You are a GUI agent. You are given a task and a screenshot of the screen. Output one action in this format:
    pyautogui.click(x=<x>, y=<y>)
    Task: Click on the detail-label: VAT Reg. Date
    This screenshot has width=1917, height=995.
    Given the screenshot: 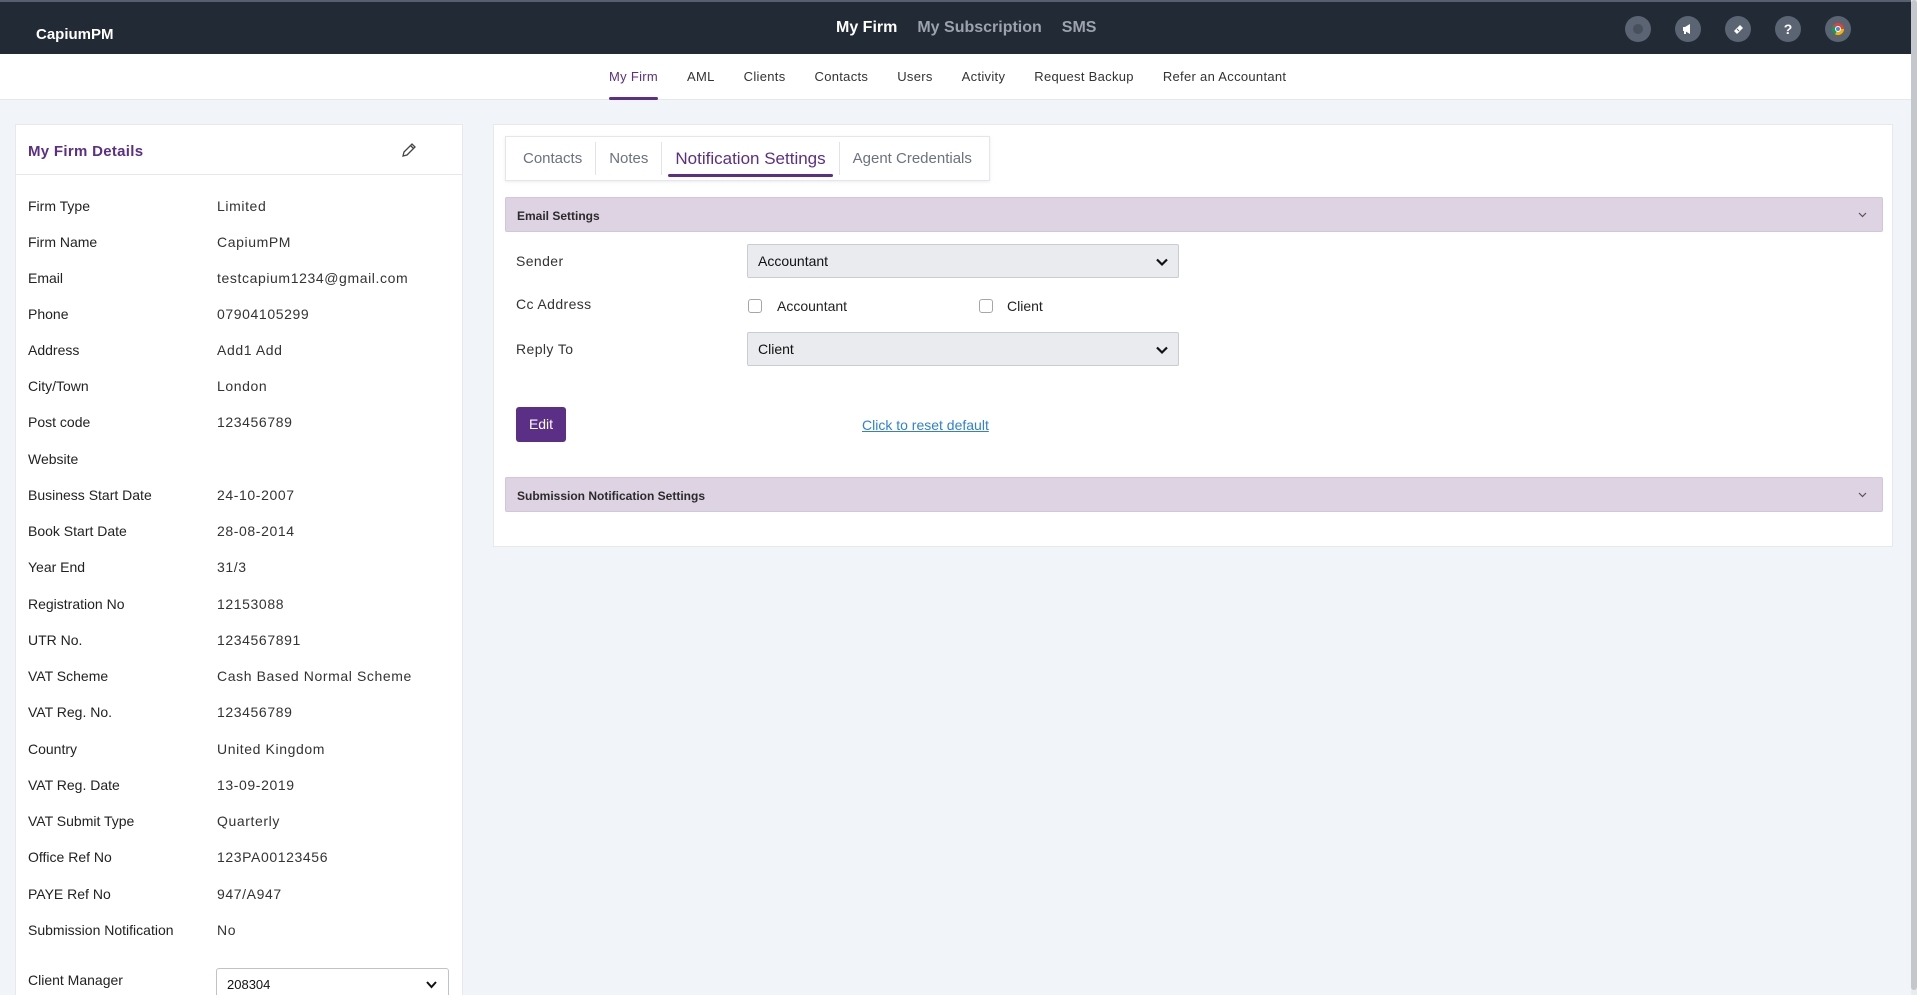 What is the action you would take?
    pyautogui.click(x=74, y=785)
    